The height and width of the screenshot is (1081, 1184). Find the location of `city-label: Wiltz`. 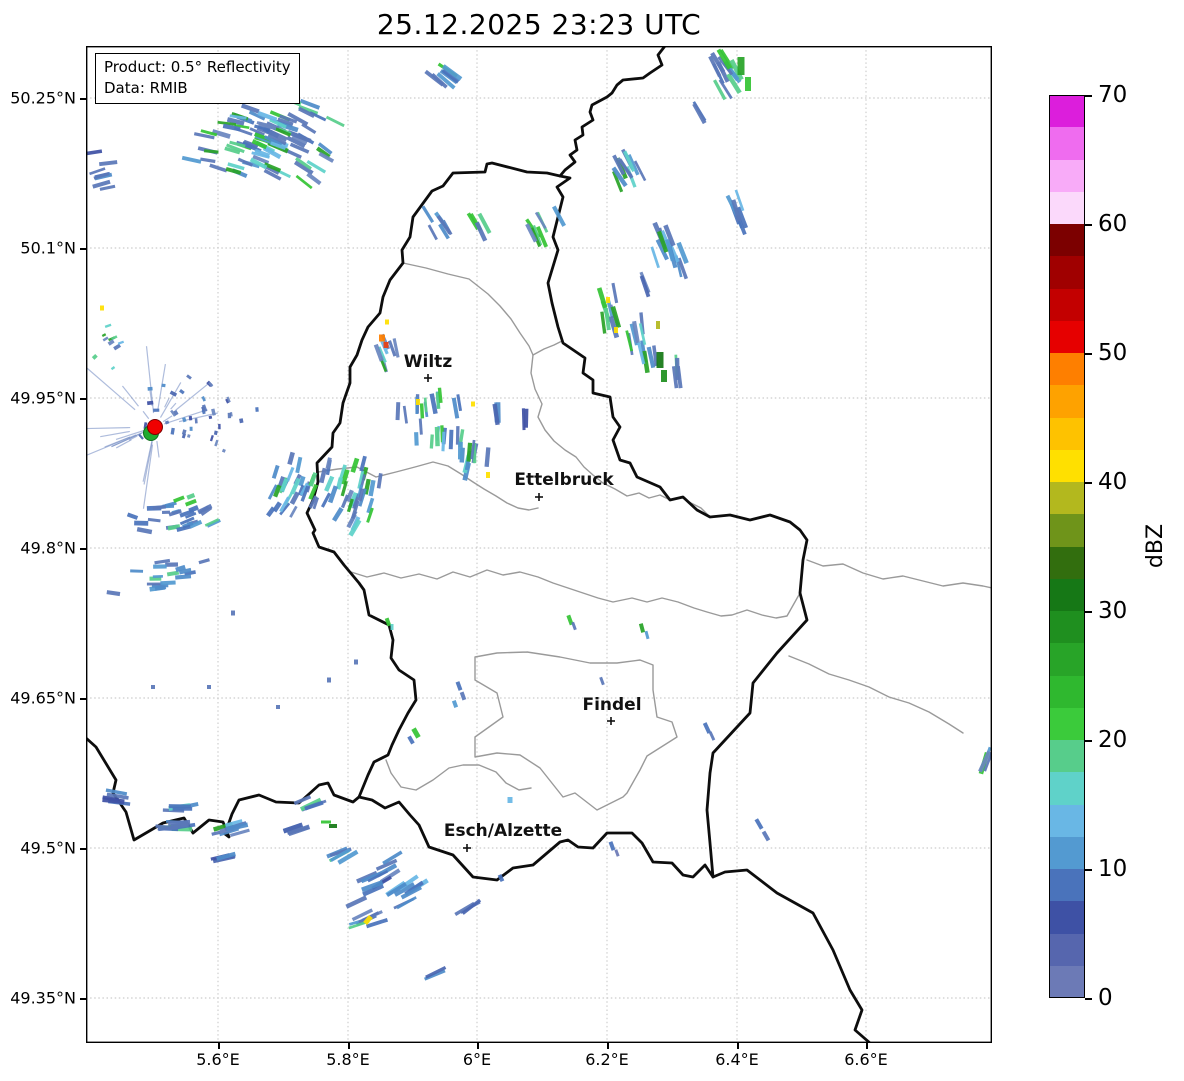

city-label: Wiltz is located at coordinates (428, 362).